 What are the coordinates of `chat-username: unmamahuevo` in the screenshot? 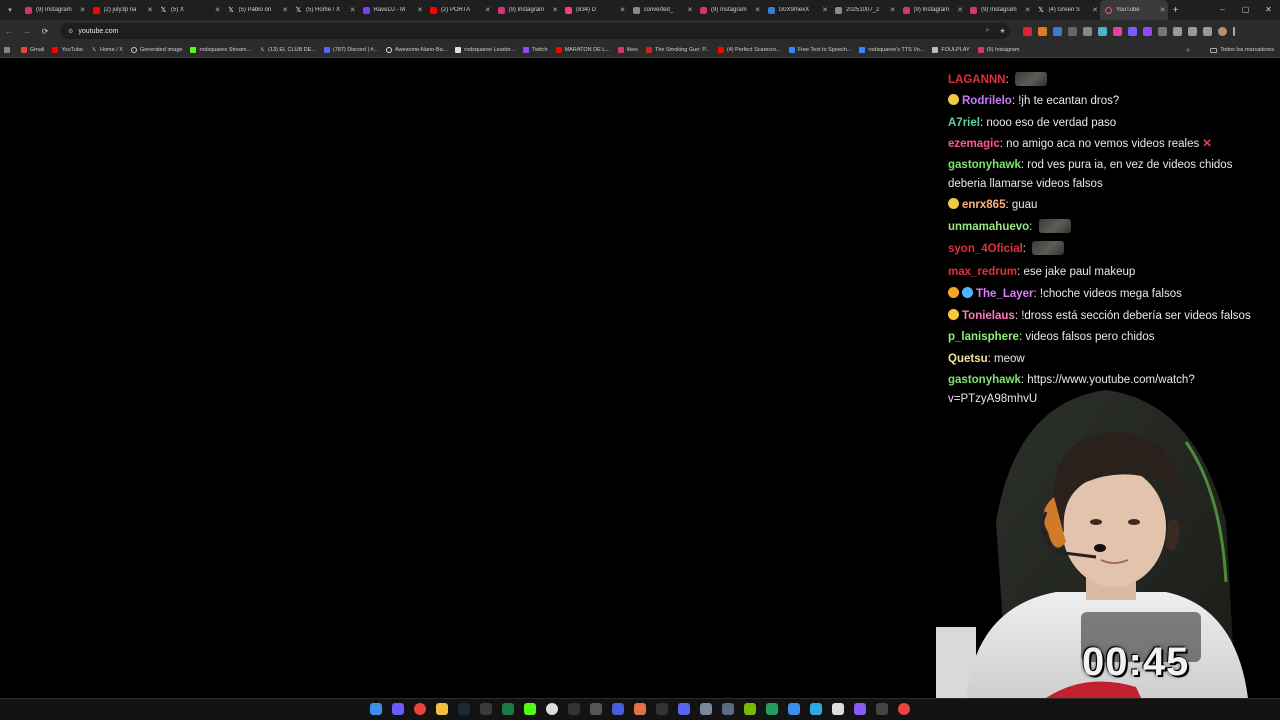 It's located at (988, 227).